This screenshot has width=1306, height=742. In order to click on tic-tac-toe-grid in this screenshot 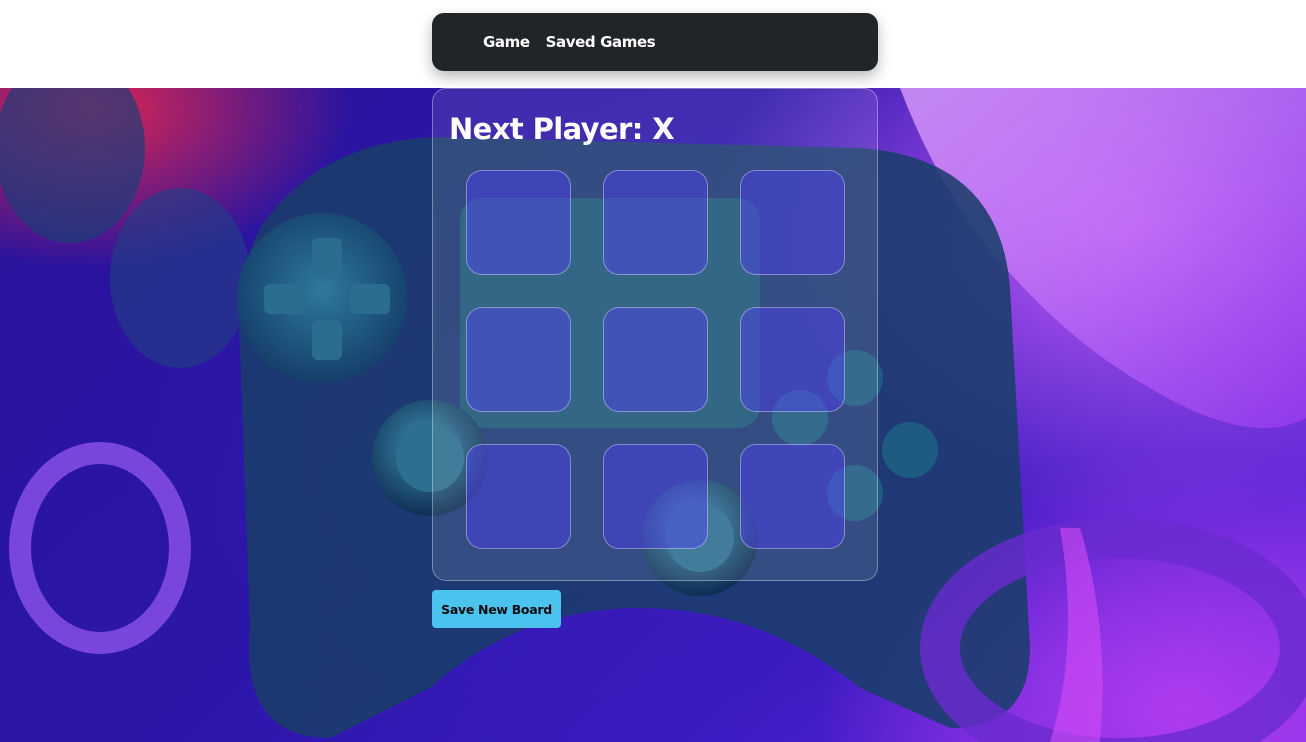, I will do `click(656, 360)`.